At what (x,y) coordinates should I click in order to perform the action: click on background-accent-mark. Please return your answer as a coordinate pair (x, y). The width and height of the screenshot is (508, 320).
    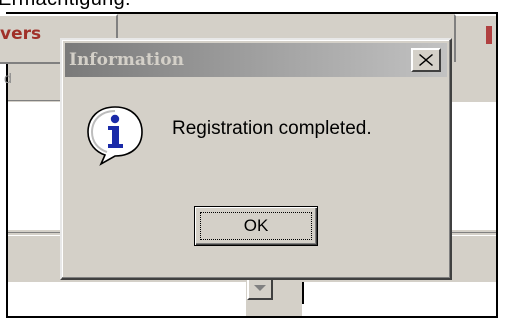
    Looking at the image, I should click on (489, 35).